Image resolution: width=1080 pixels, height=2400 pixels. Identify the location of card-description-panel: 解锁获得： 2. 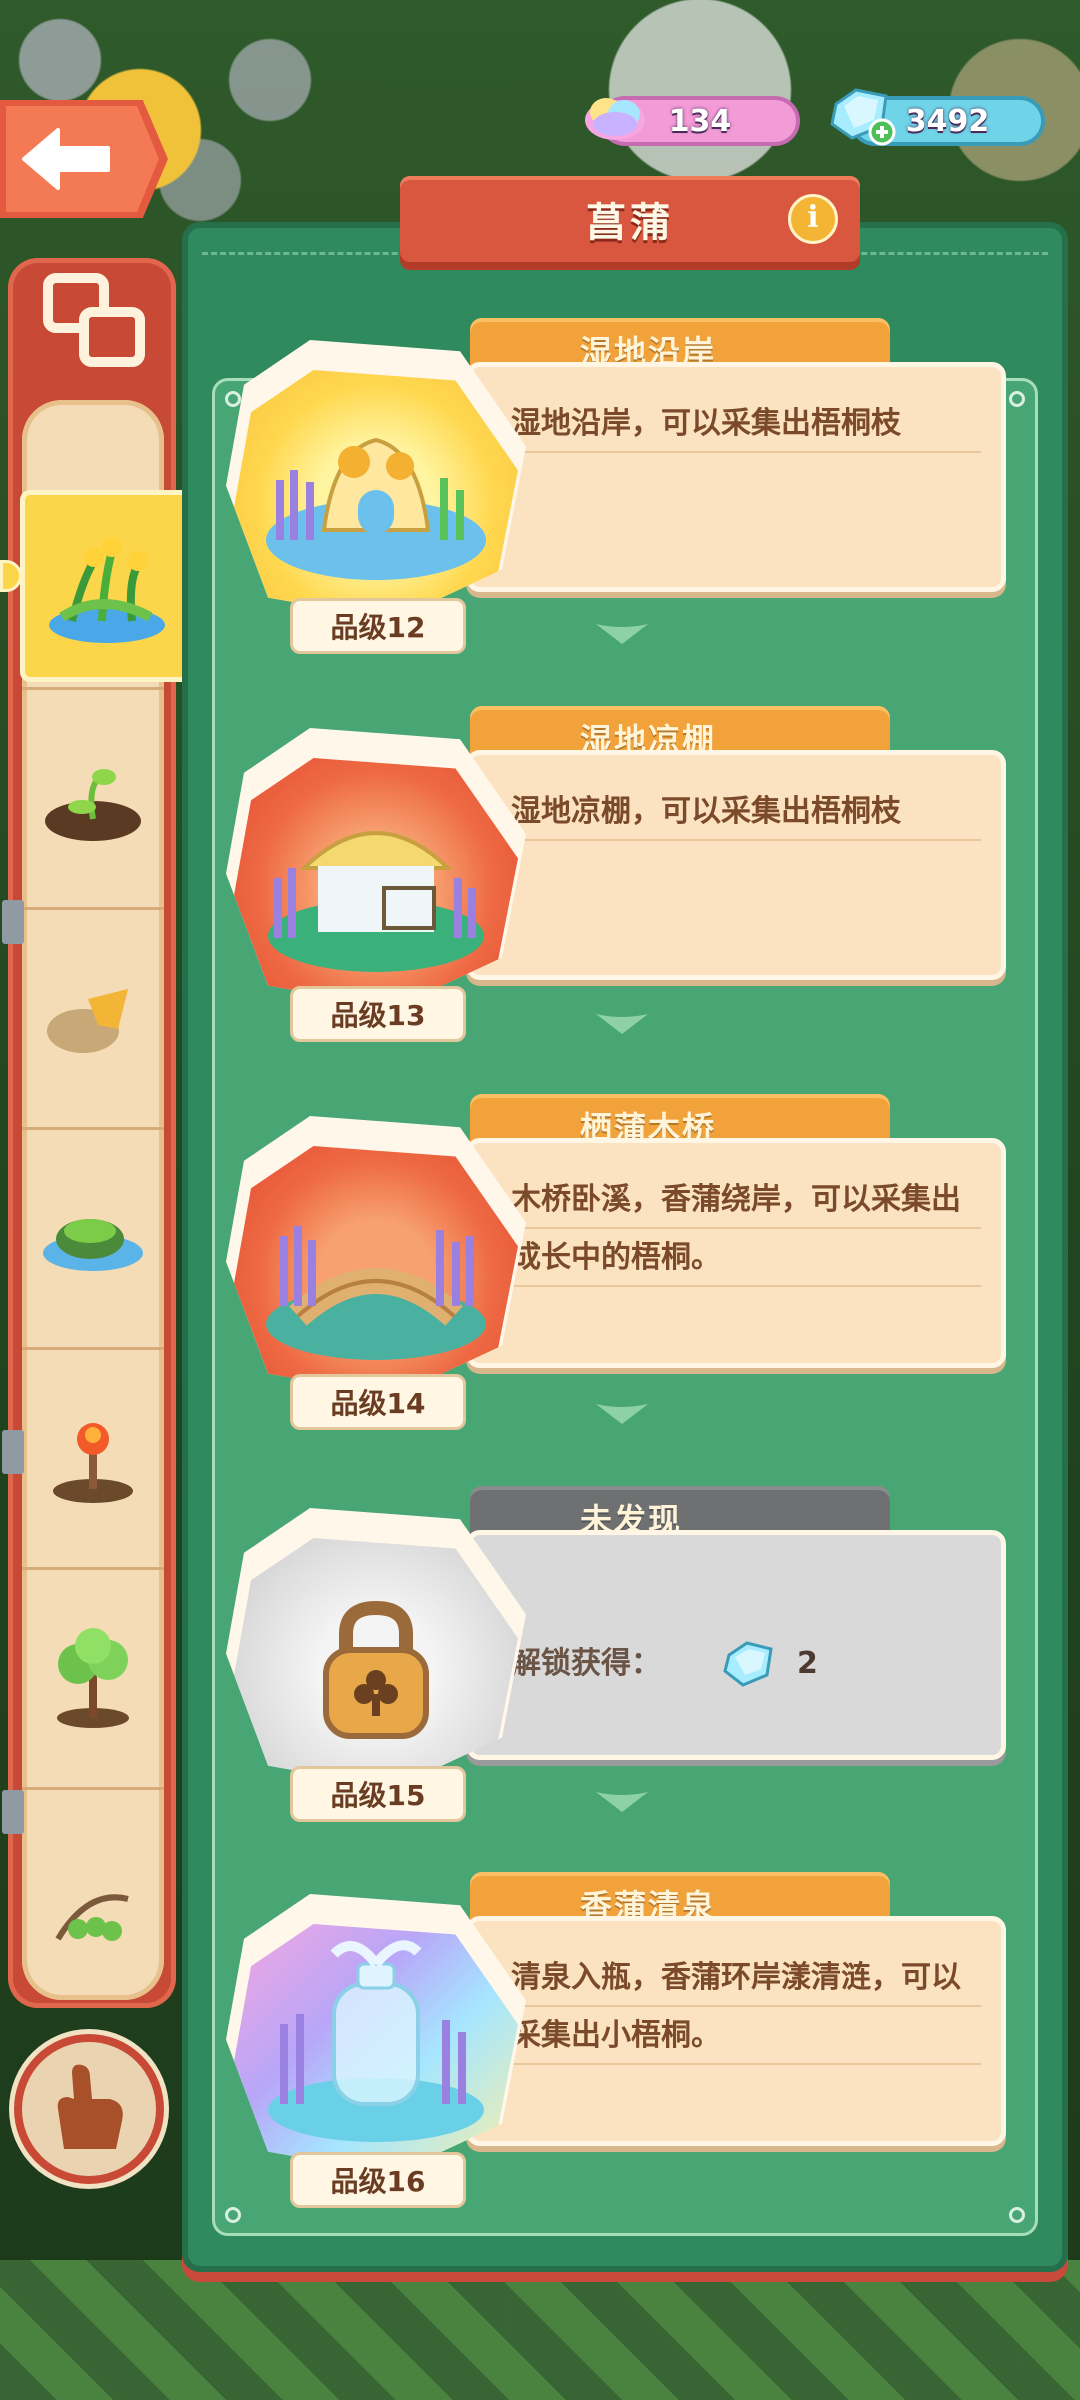
(736, 1645).